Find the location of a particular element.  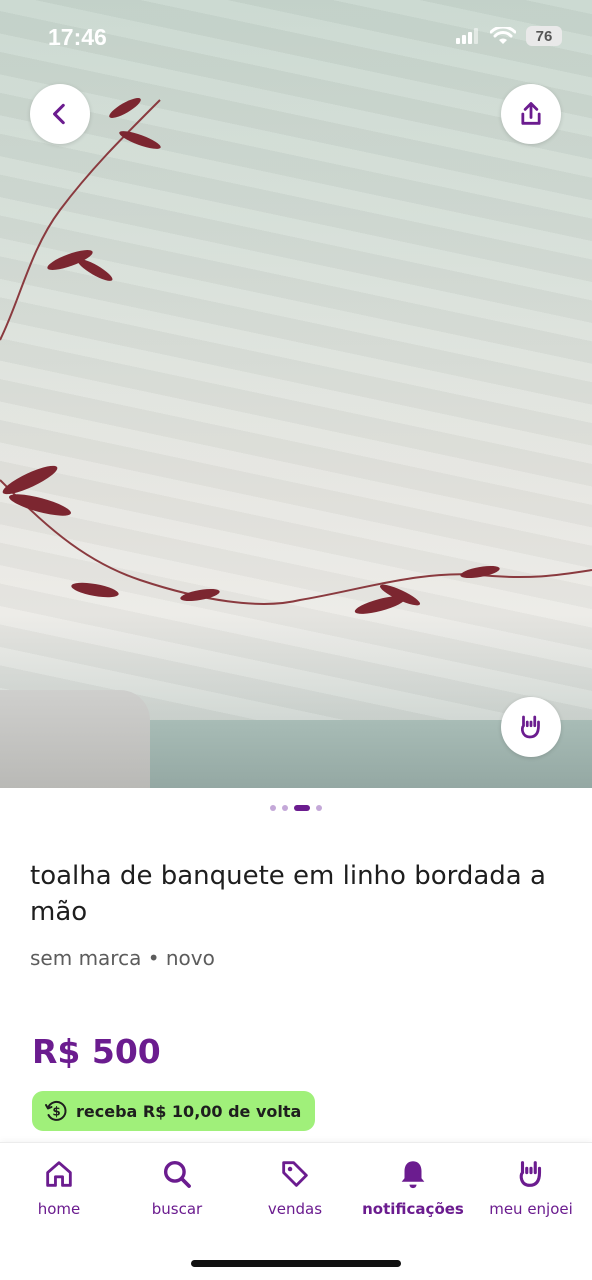

gallery-dot-active is located at coordinates (302, 808).